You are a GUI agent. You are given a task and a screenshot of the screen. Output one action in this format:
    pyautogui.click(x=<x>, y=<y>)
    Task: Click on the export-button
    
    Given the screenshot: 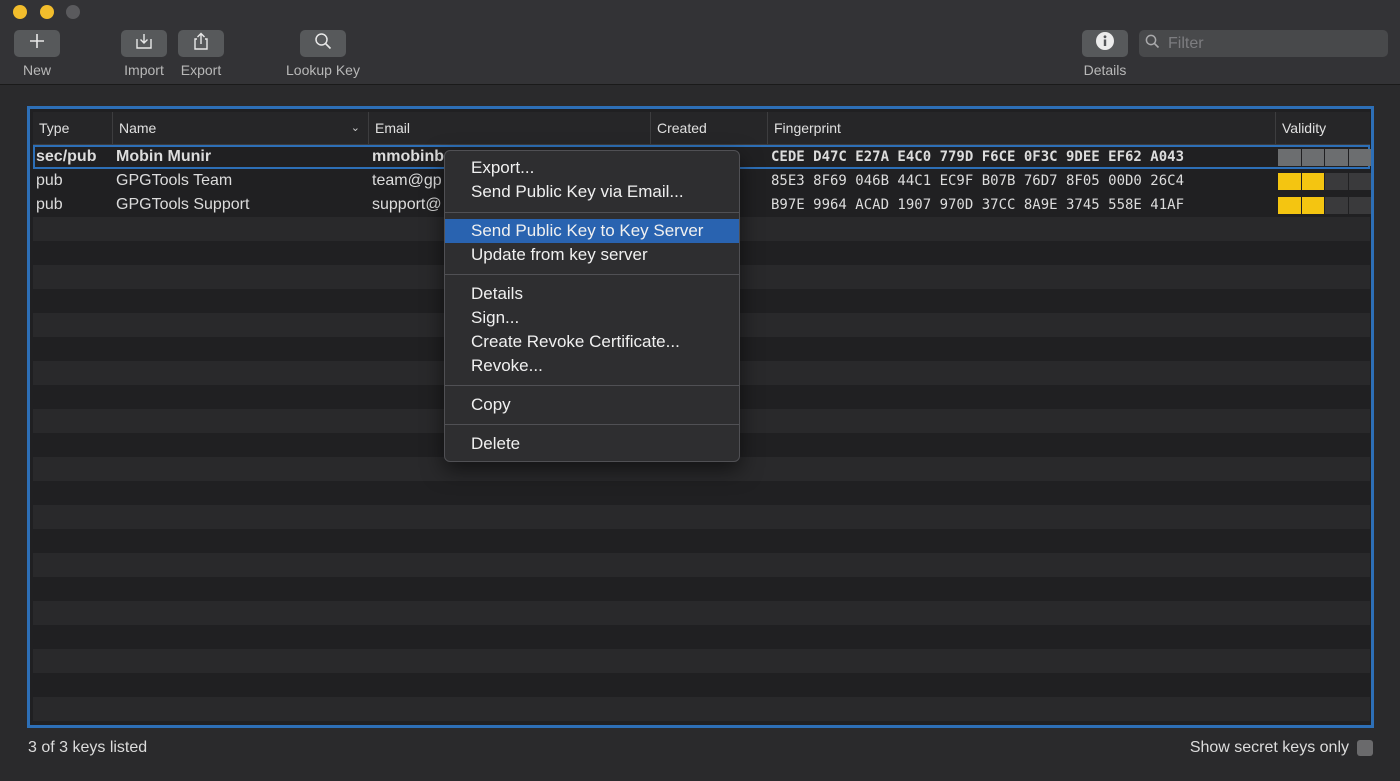 What is the action you would take?
    pyautogui.click(x=201, y=43)
    